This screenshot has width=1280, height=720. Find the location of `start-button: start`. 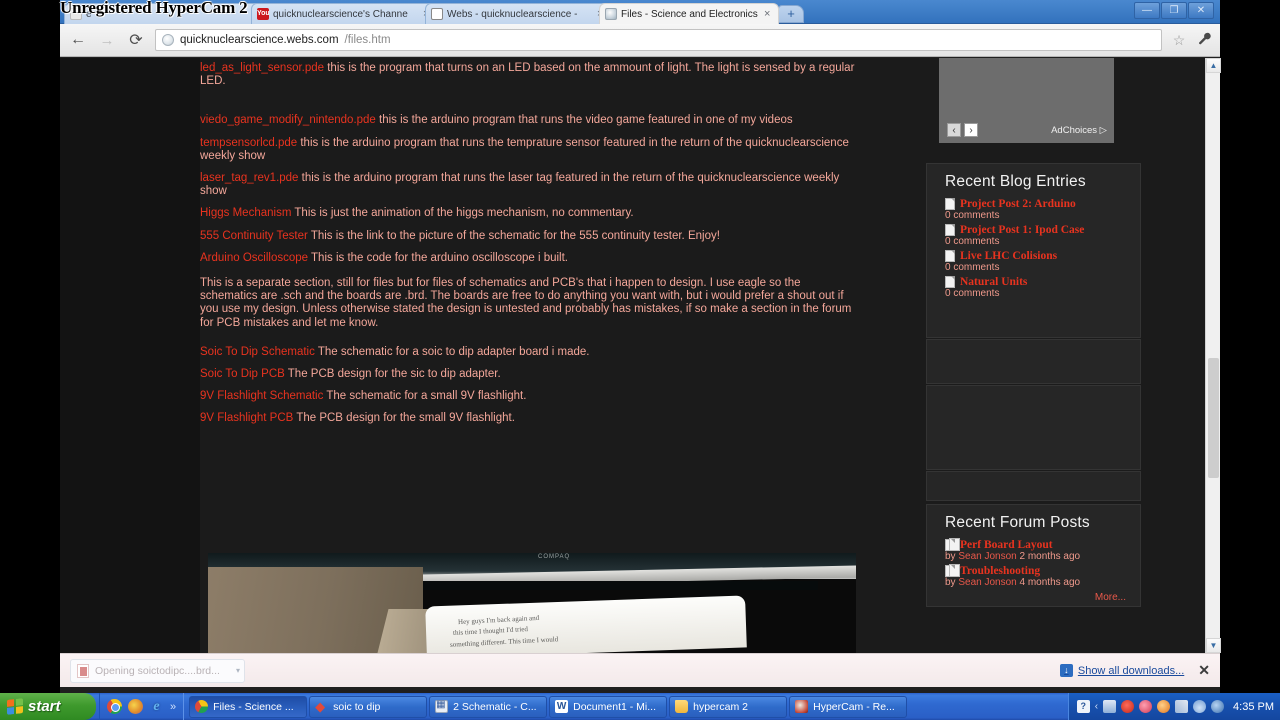

start-button: start is located at coordinates (48, 706).